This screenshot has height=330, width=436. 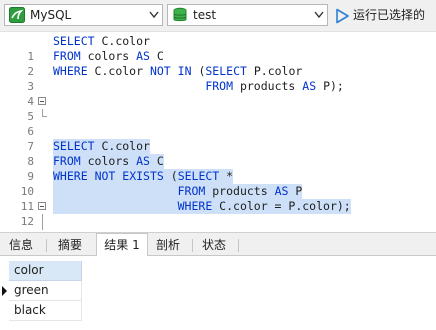 I want to click on code-line-selected: 8 SELECT C.color, so click(x=218, y=153).